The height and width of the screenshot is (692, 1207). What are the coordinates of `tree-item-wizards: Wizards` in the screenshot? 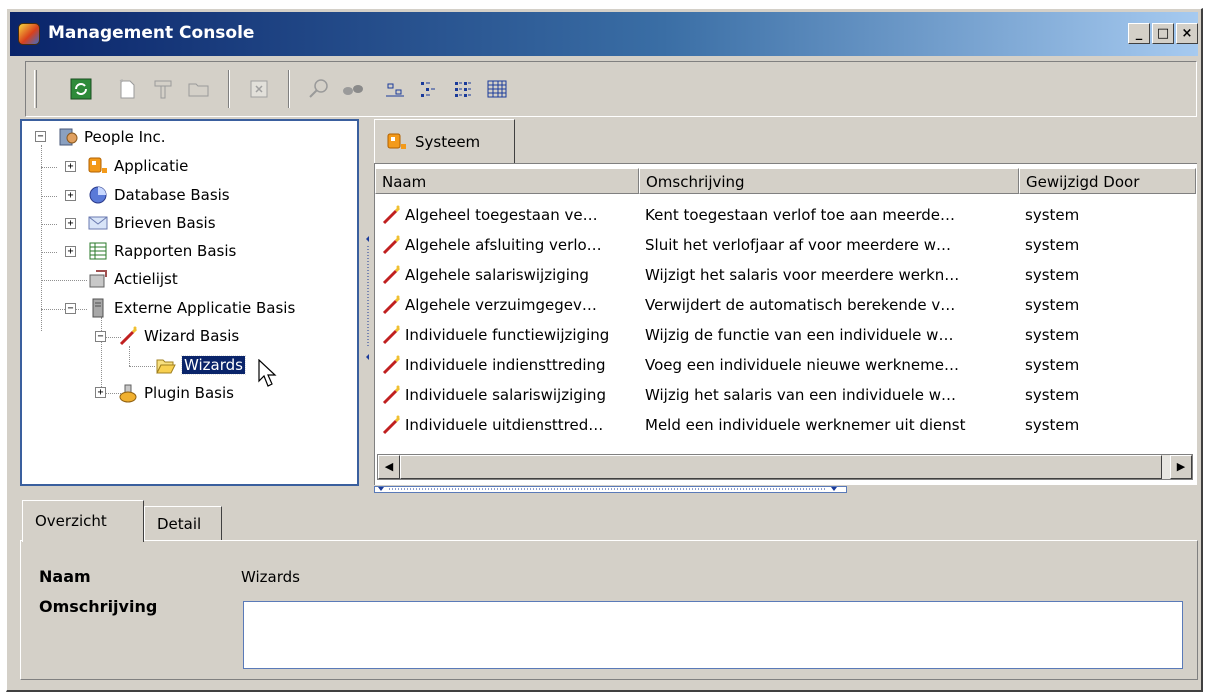 It's located at (201, 365).